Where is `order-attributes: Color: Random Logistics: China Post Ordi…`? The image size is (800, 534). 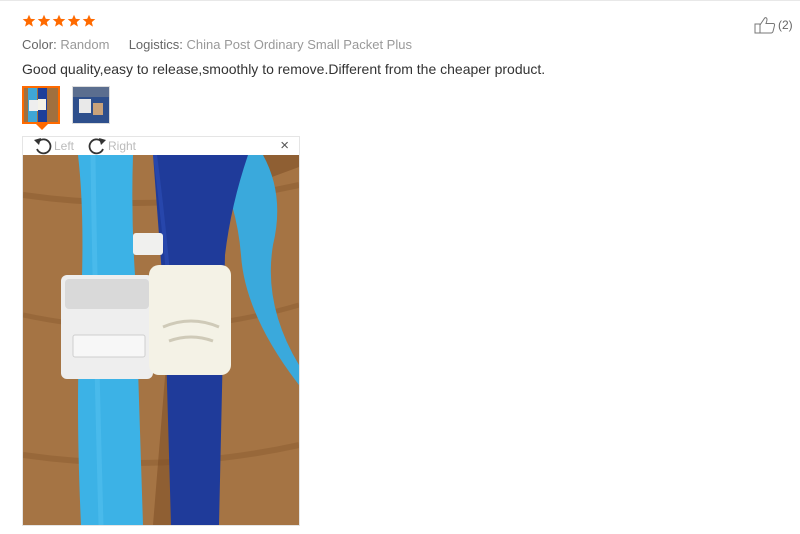 order-attributes: Color: Random Logistics: China Post Ordi… is located at coordinates (217, 44).